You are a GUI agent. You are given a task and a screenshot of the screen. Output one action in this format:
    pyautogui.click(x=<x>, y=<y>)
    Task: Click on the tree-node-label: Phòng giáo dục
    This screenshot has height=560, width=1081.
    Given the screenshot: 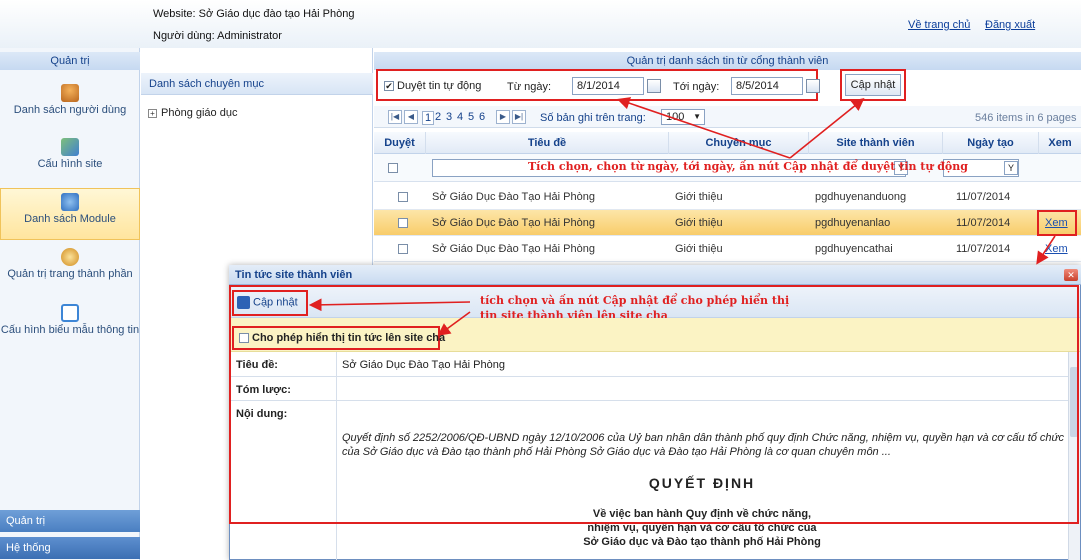 What is the action you would take?
    pyautogui.click(x=199, y=113)
    